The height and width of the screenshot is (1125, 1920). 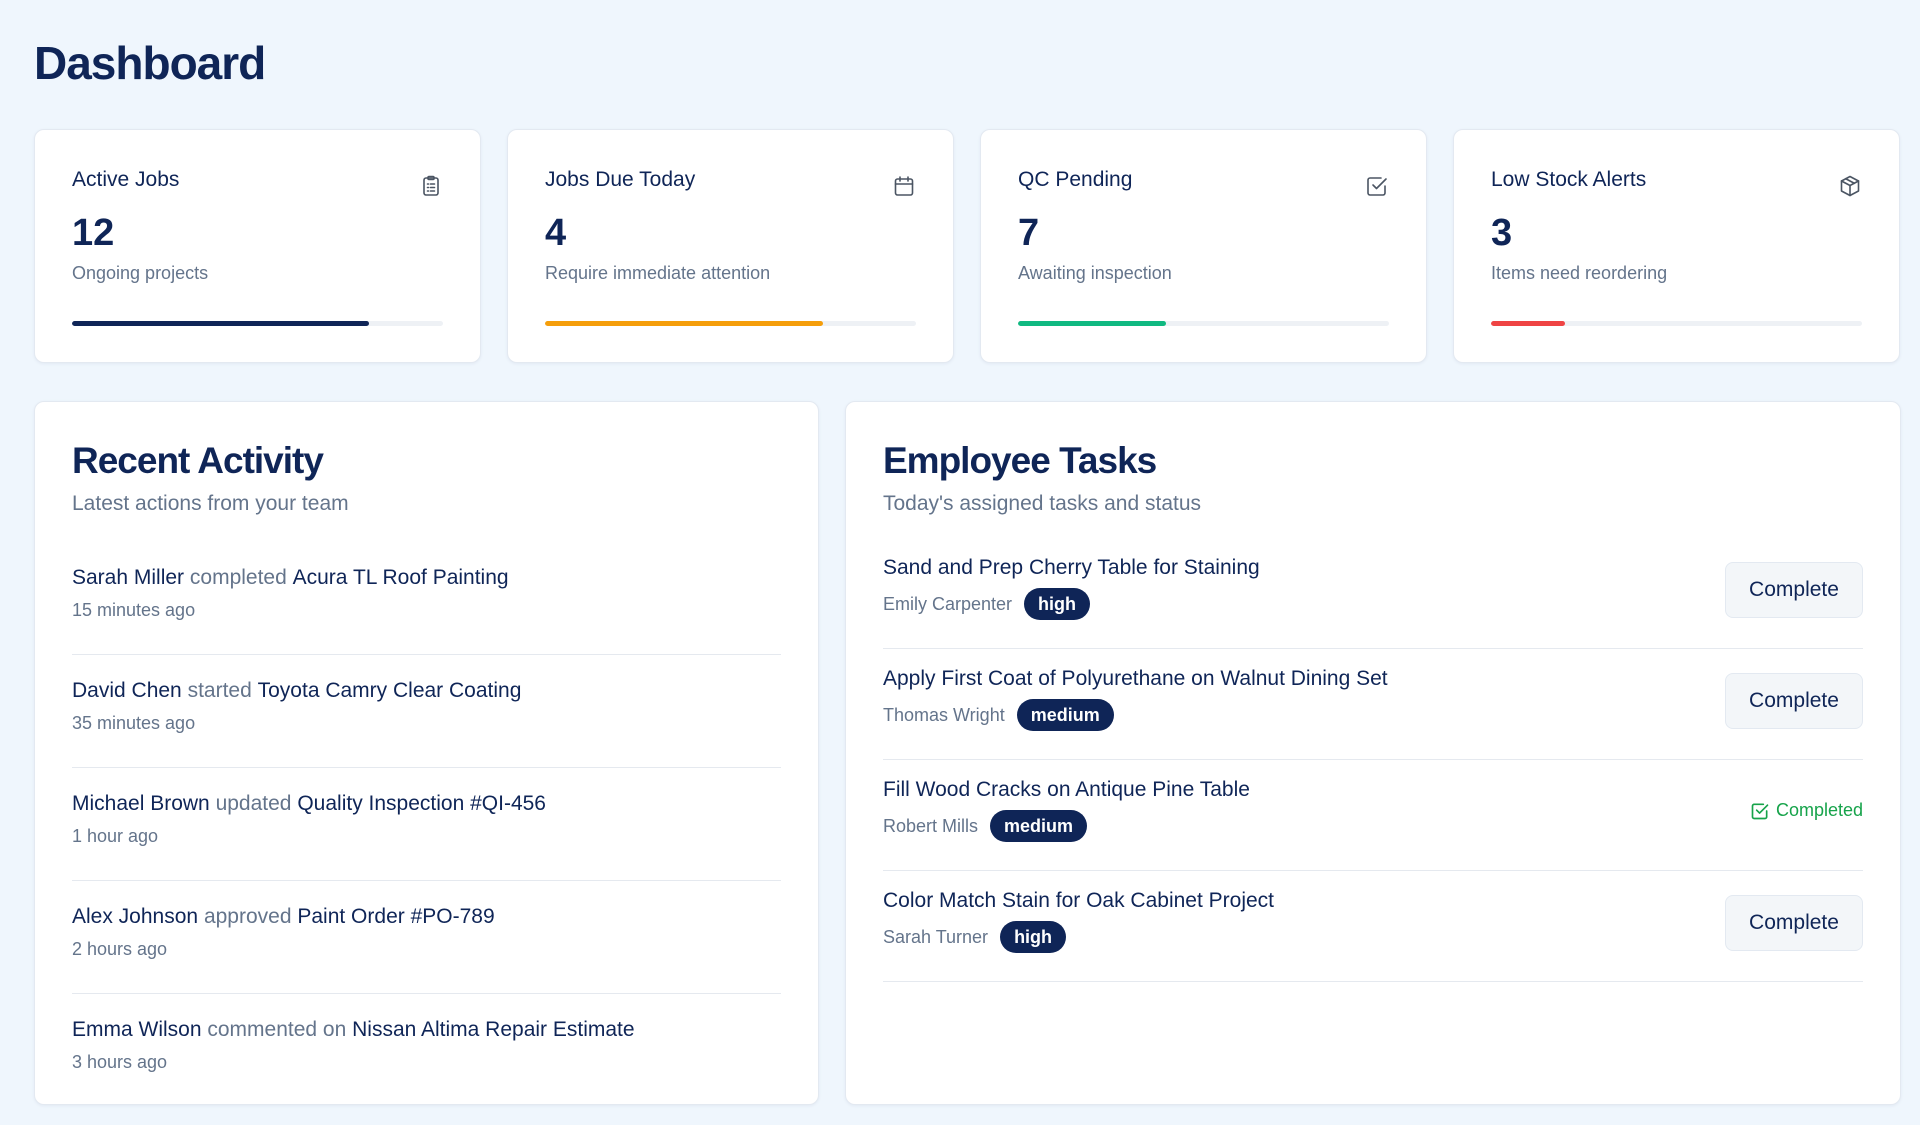 What do you see at coordinates (904, 186) in the screenshot?
I see `calendar-icon` at bounding box center [904, 186].